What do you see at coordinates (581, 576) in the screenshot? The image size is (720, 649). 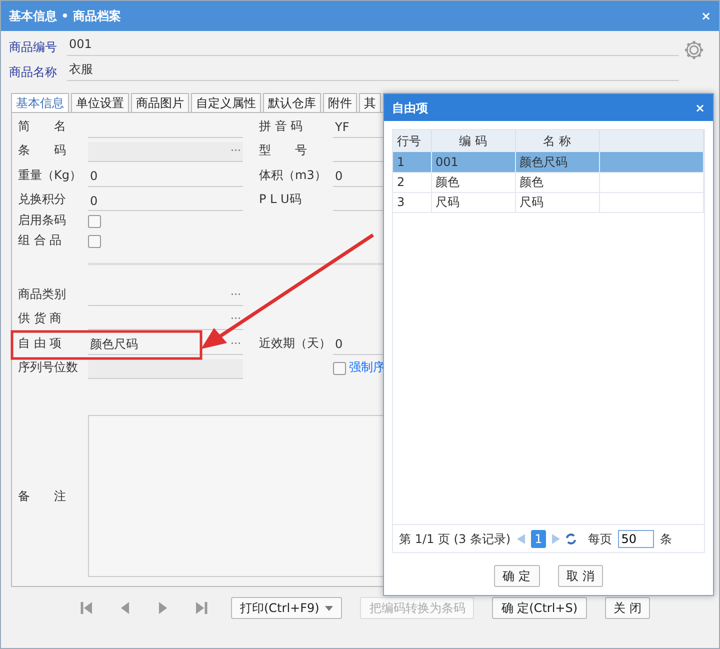 I see `button: 取 消` at bounding box center [581, 576].